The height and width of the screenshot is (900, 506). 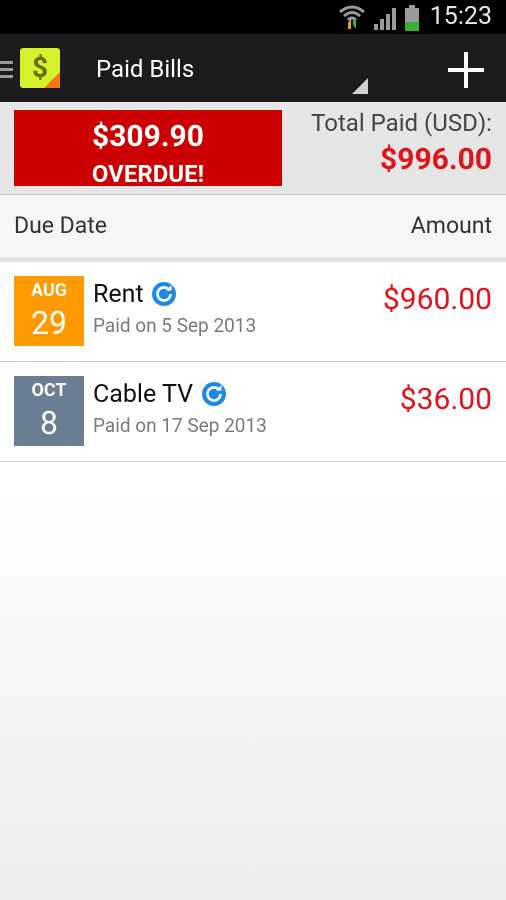 What do you see at coordinates (253, 68) in the screenshot?
I see `action-bar: $ Paid Bills` at bounding box center [253, 68].